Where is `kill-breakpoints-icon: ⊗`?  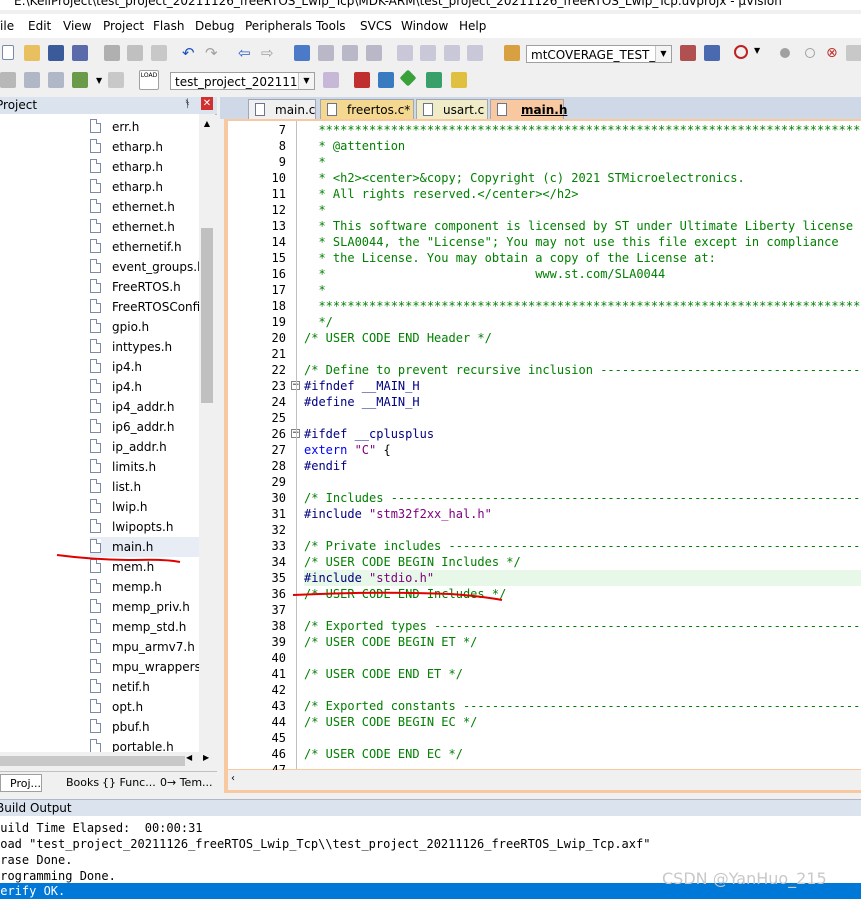
kill-breakpoints-icon: ⊗ is located at coordinates (834, 53).